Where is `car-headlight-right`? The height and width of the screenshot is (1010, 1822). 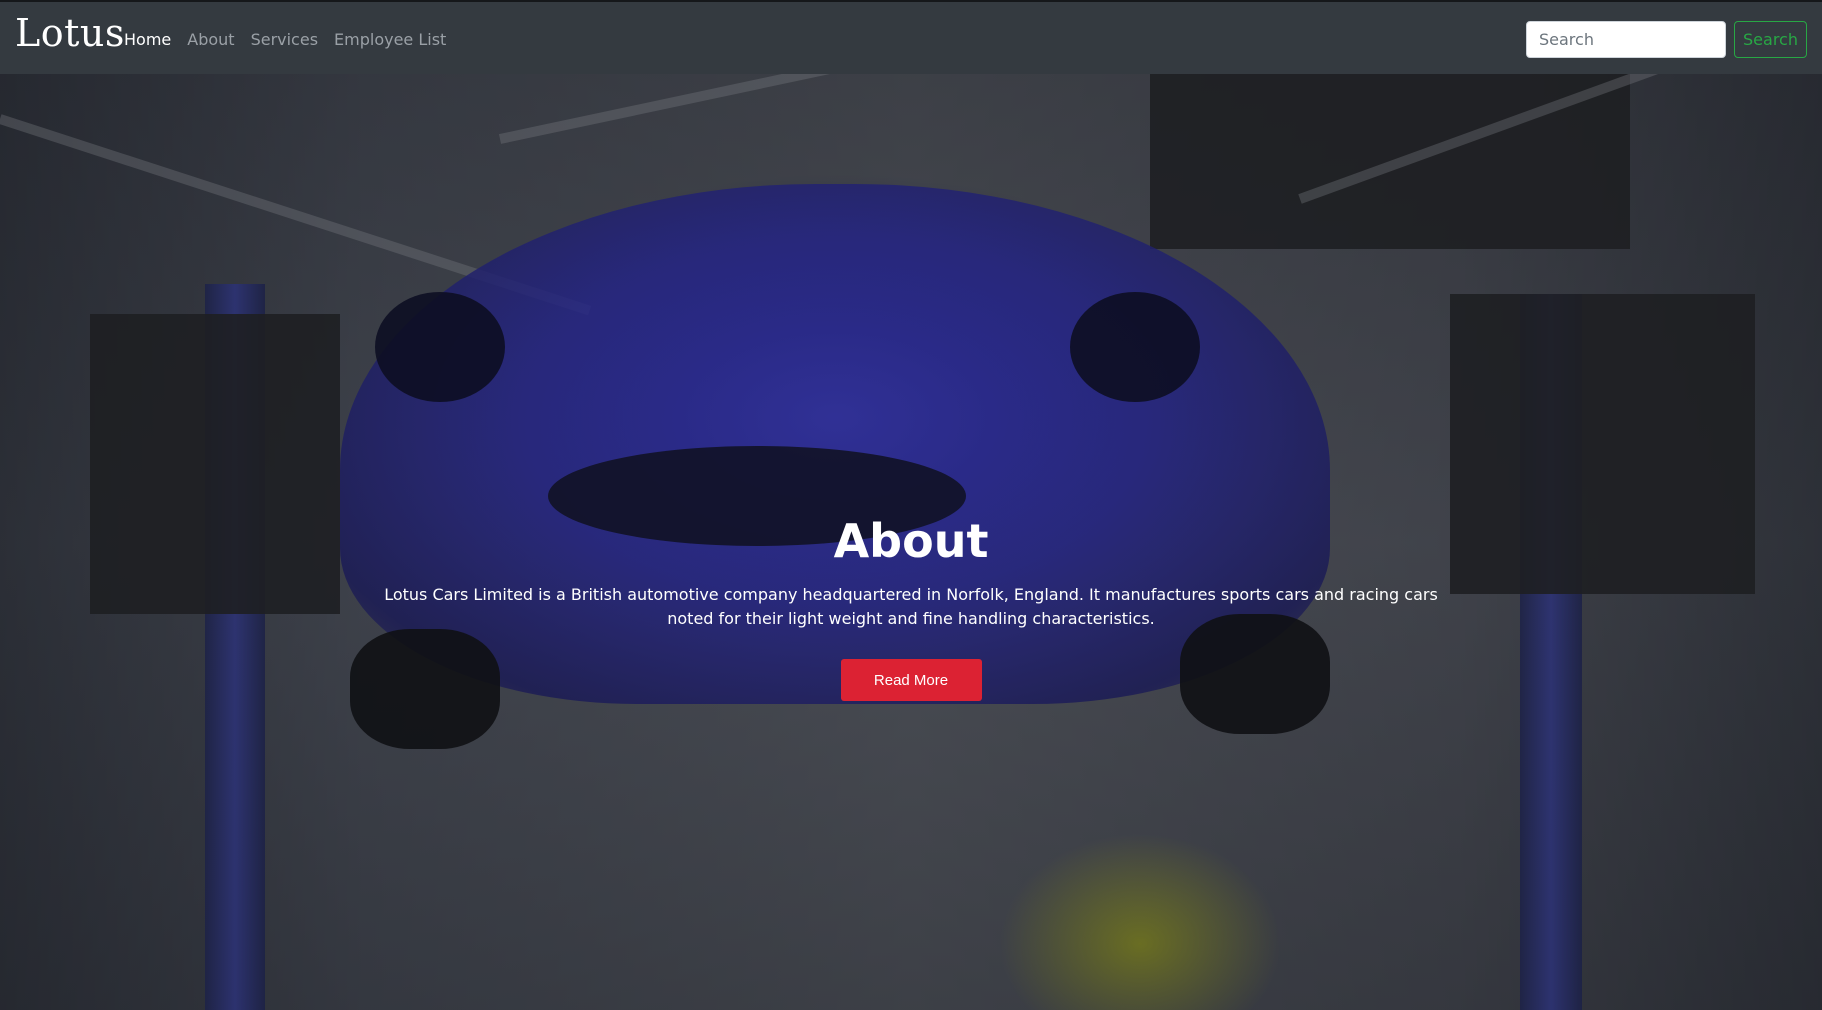 car-headlight-right is located at coordinates (1135, 347).